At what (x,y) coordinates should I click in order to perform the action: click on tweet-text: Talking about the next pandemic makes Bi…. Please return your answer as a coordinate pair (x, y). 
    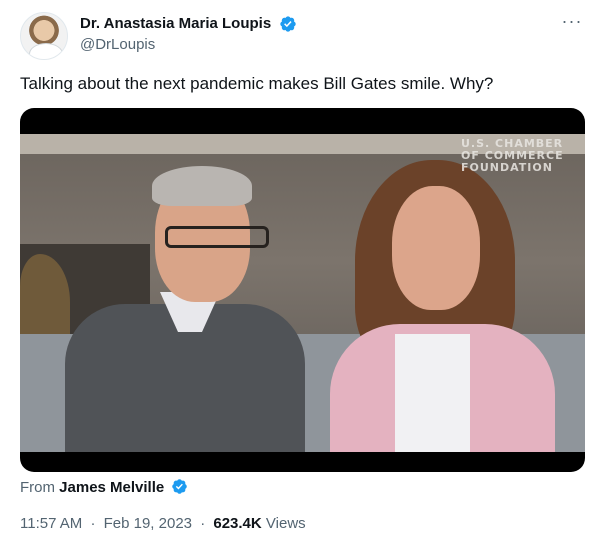
    Looking at the image, I should click on (257, 83).